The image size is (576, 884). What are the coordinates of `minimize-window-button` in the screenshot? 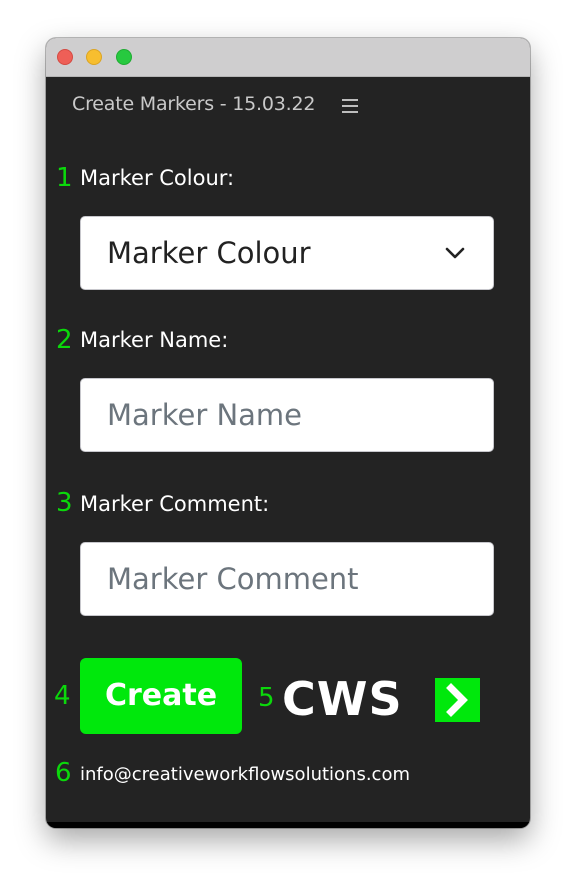 It's located at (94, 57).